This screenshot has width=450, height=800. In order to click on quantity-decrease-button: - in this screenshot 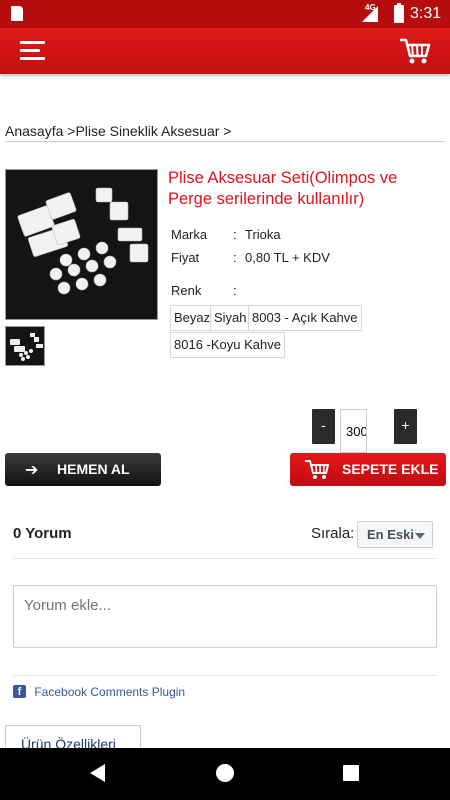, I will do `click(323, 426)`.